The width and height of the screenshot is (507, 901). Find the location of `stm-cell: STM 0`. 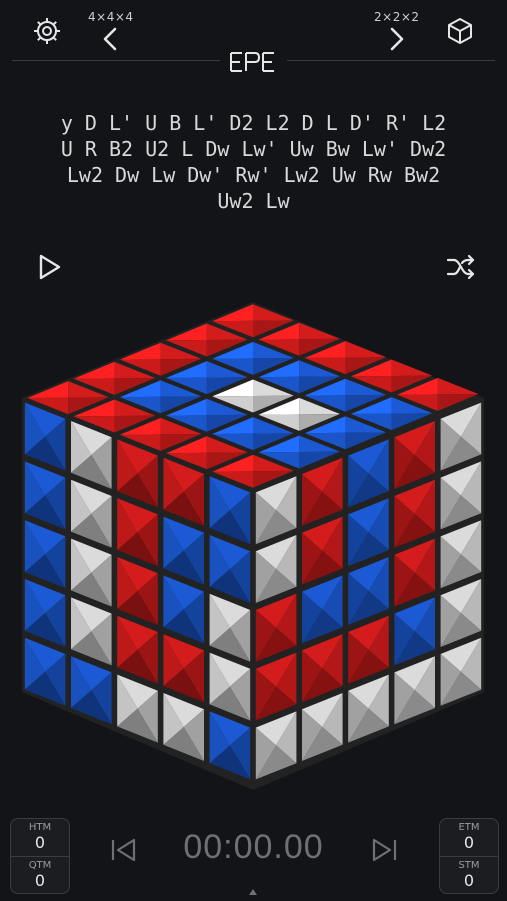

stm-cell: STM 0 is located at coordinates (469, 874).